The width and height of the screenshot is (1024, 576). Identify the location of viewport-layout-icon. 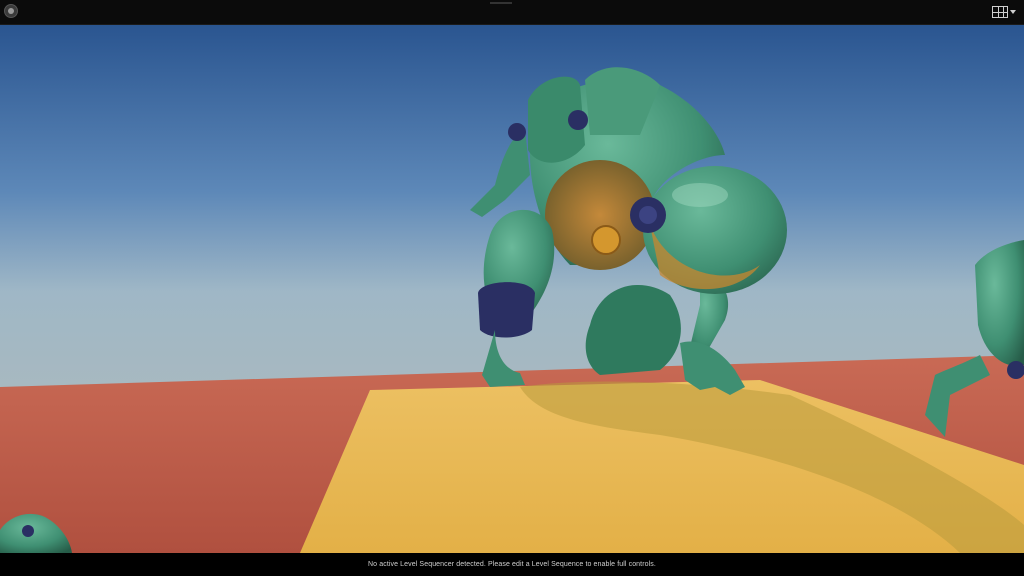
(1000, 12).